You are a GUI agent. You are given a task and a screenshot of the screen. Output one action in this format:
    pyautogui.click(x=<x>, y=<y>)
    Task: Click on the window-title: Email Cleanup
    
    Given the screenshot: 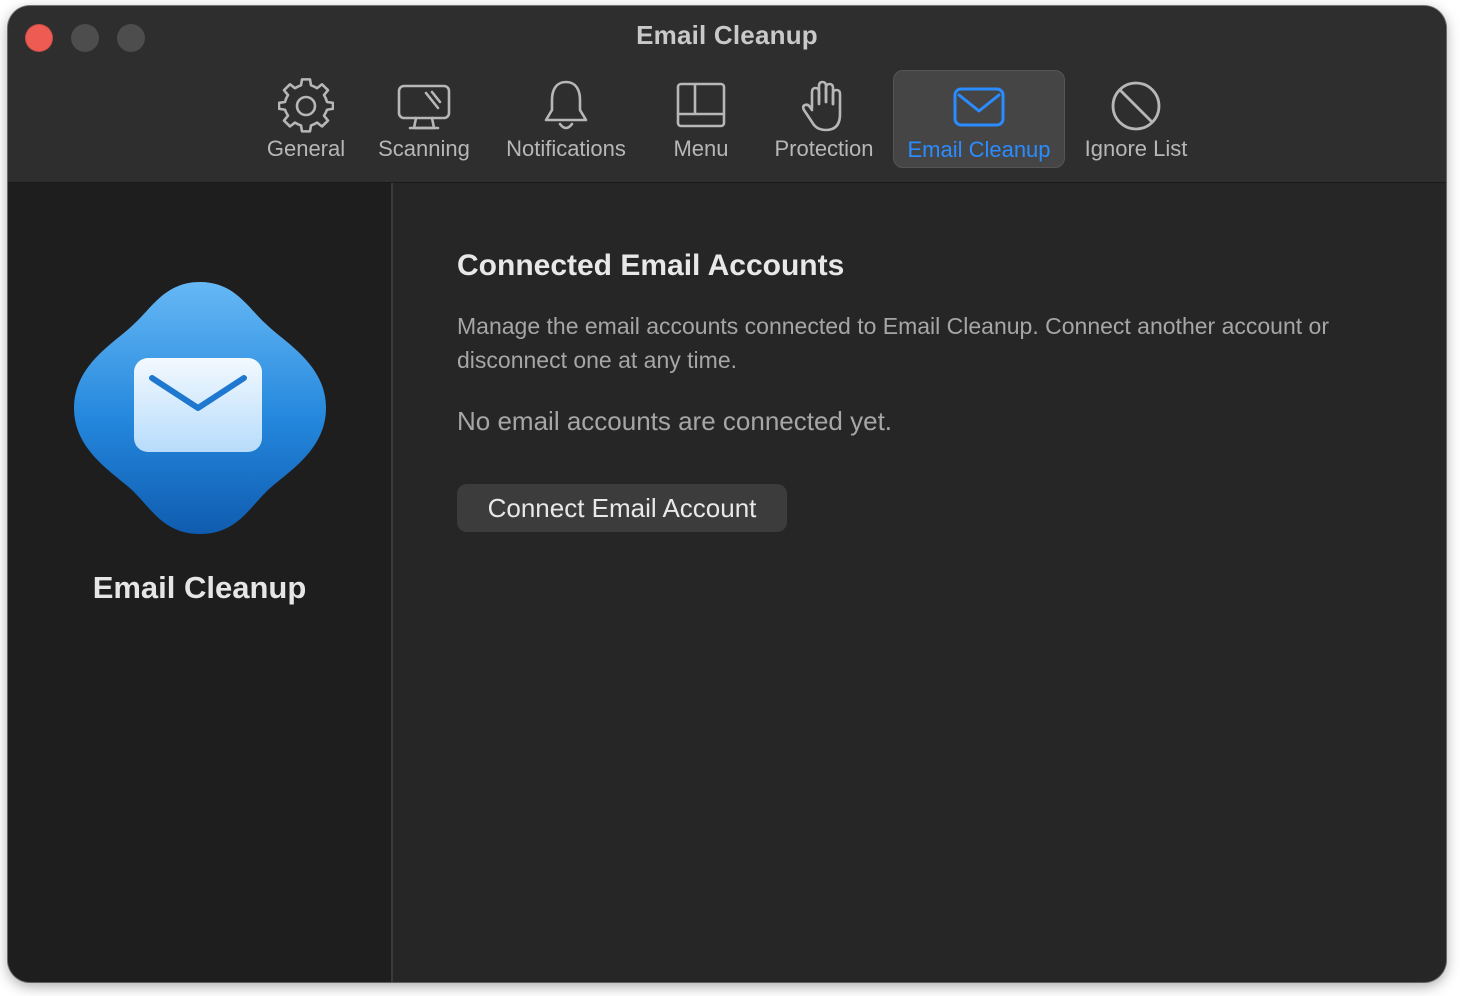 What is the action you would take?
    pyautogui.click(x=727, y=35)
    